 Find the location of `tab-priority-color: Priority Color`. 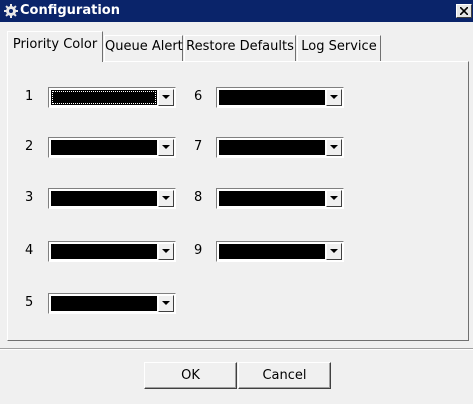

tab-priority-color: Priority Color is located at coordinates (55, 46).